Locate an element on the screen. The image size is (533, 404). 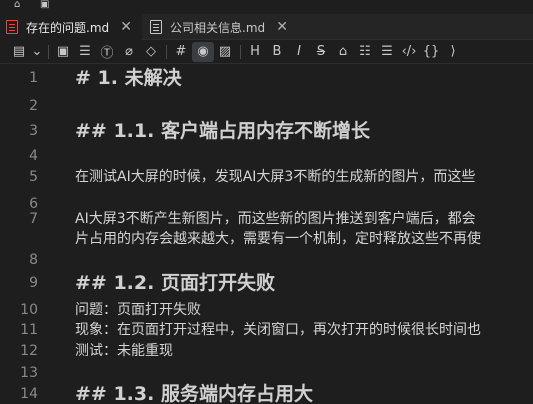
line-number: 5 is located at coordinates (33, 177).